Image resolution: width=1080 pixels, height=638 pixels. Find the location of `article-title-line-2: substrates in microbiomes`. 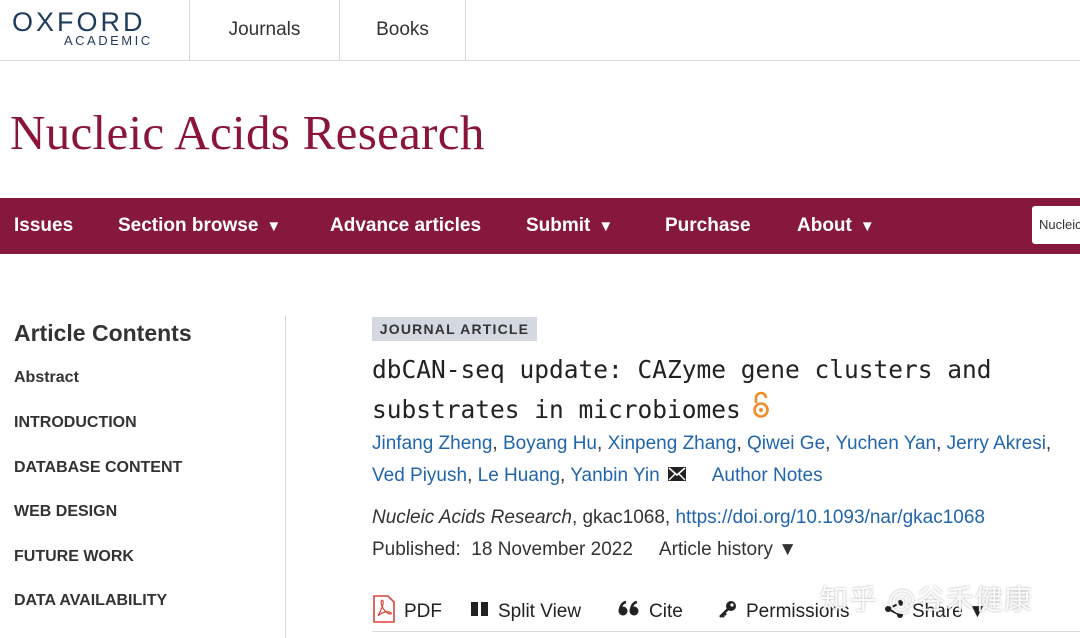

article-title-line-2: substrates in microbiomes is located at coordinates (556, 409).